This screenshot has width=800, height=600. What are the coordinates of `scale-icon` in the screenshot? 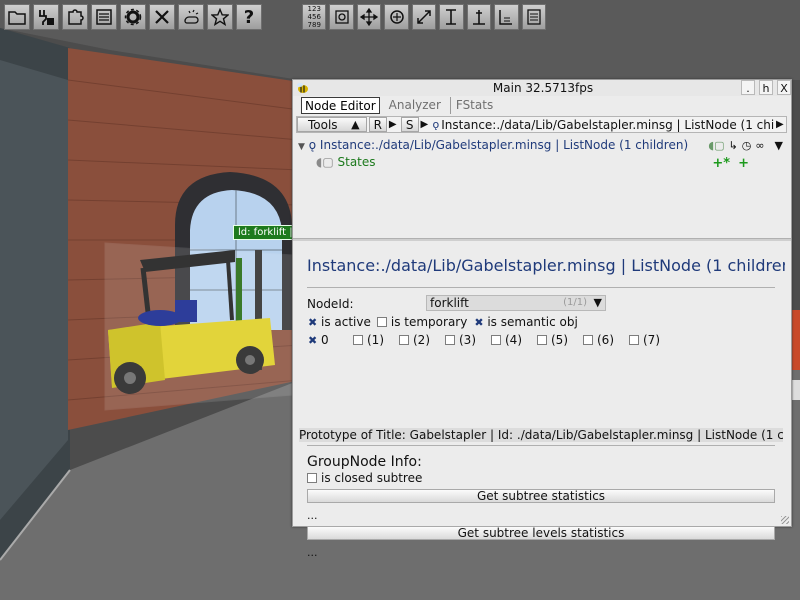 It's located at (424, 17).